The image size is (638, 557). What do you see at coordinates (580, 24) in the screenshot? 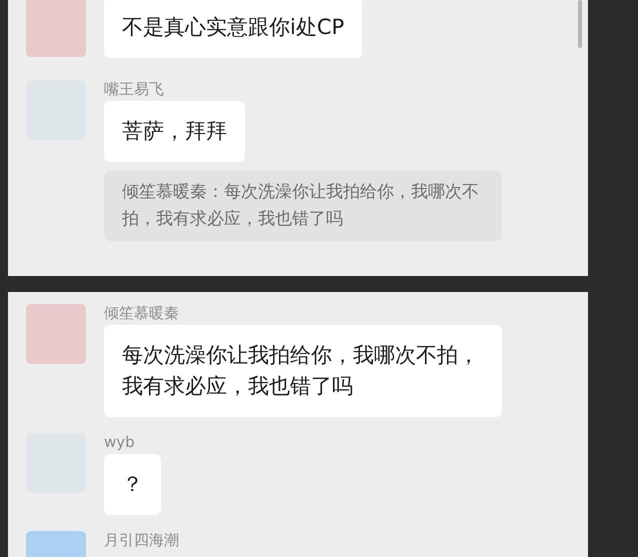
I see `scrollbar` at bounding box center [580, 24].